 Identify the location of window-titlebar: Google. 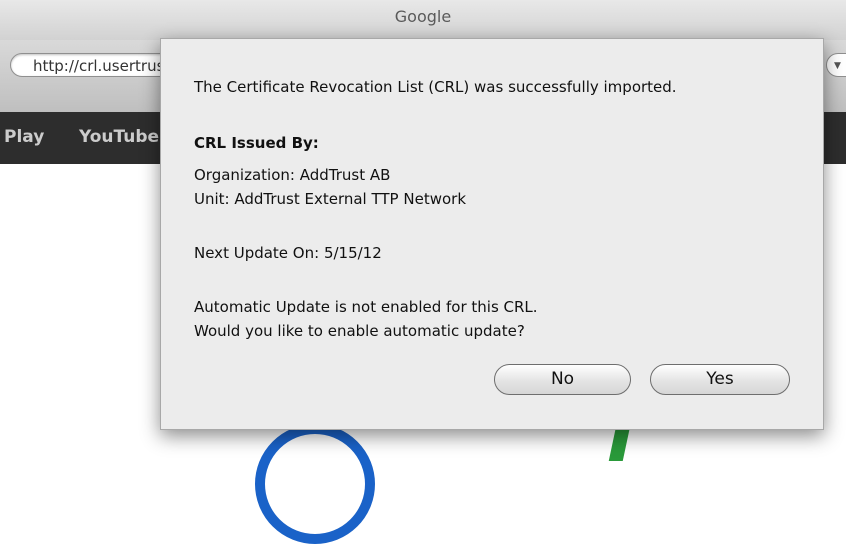
(423, 20).